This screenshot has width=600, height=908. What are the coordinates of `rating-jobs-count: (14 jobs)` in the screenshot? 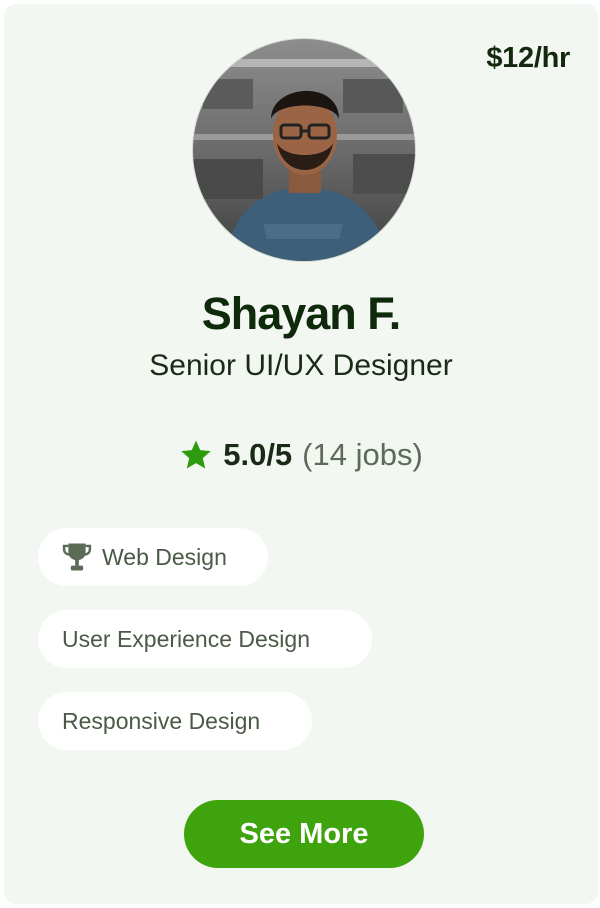 It's located at (362, 454).